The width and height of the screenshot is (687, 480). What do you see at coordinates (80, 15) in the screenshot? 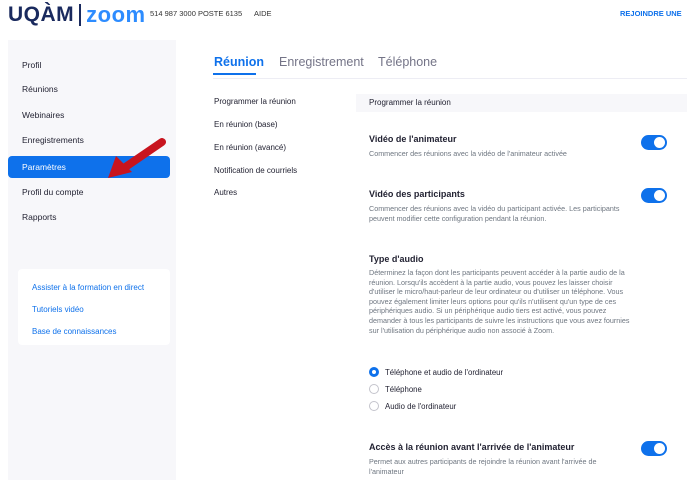
I see `logo-separator` at bounding box center [80, 15].